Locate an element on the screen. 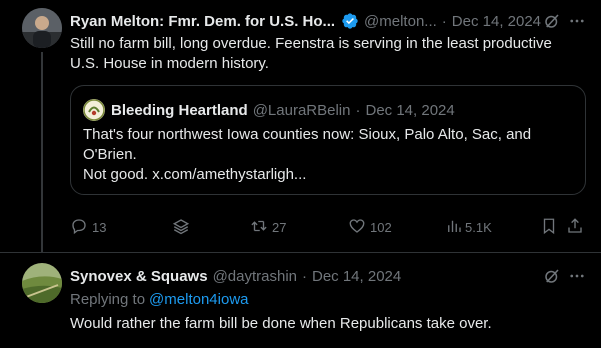 The image size is (601, 348). quote-date: Dec 14, 2024 is located at coordinates (410, 110).